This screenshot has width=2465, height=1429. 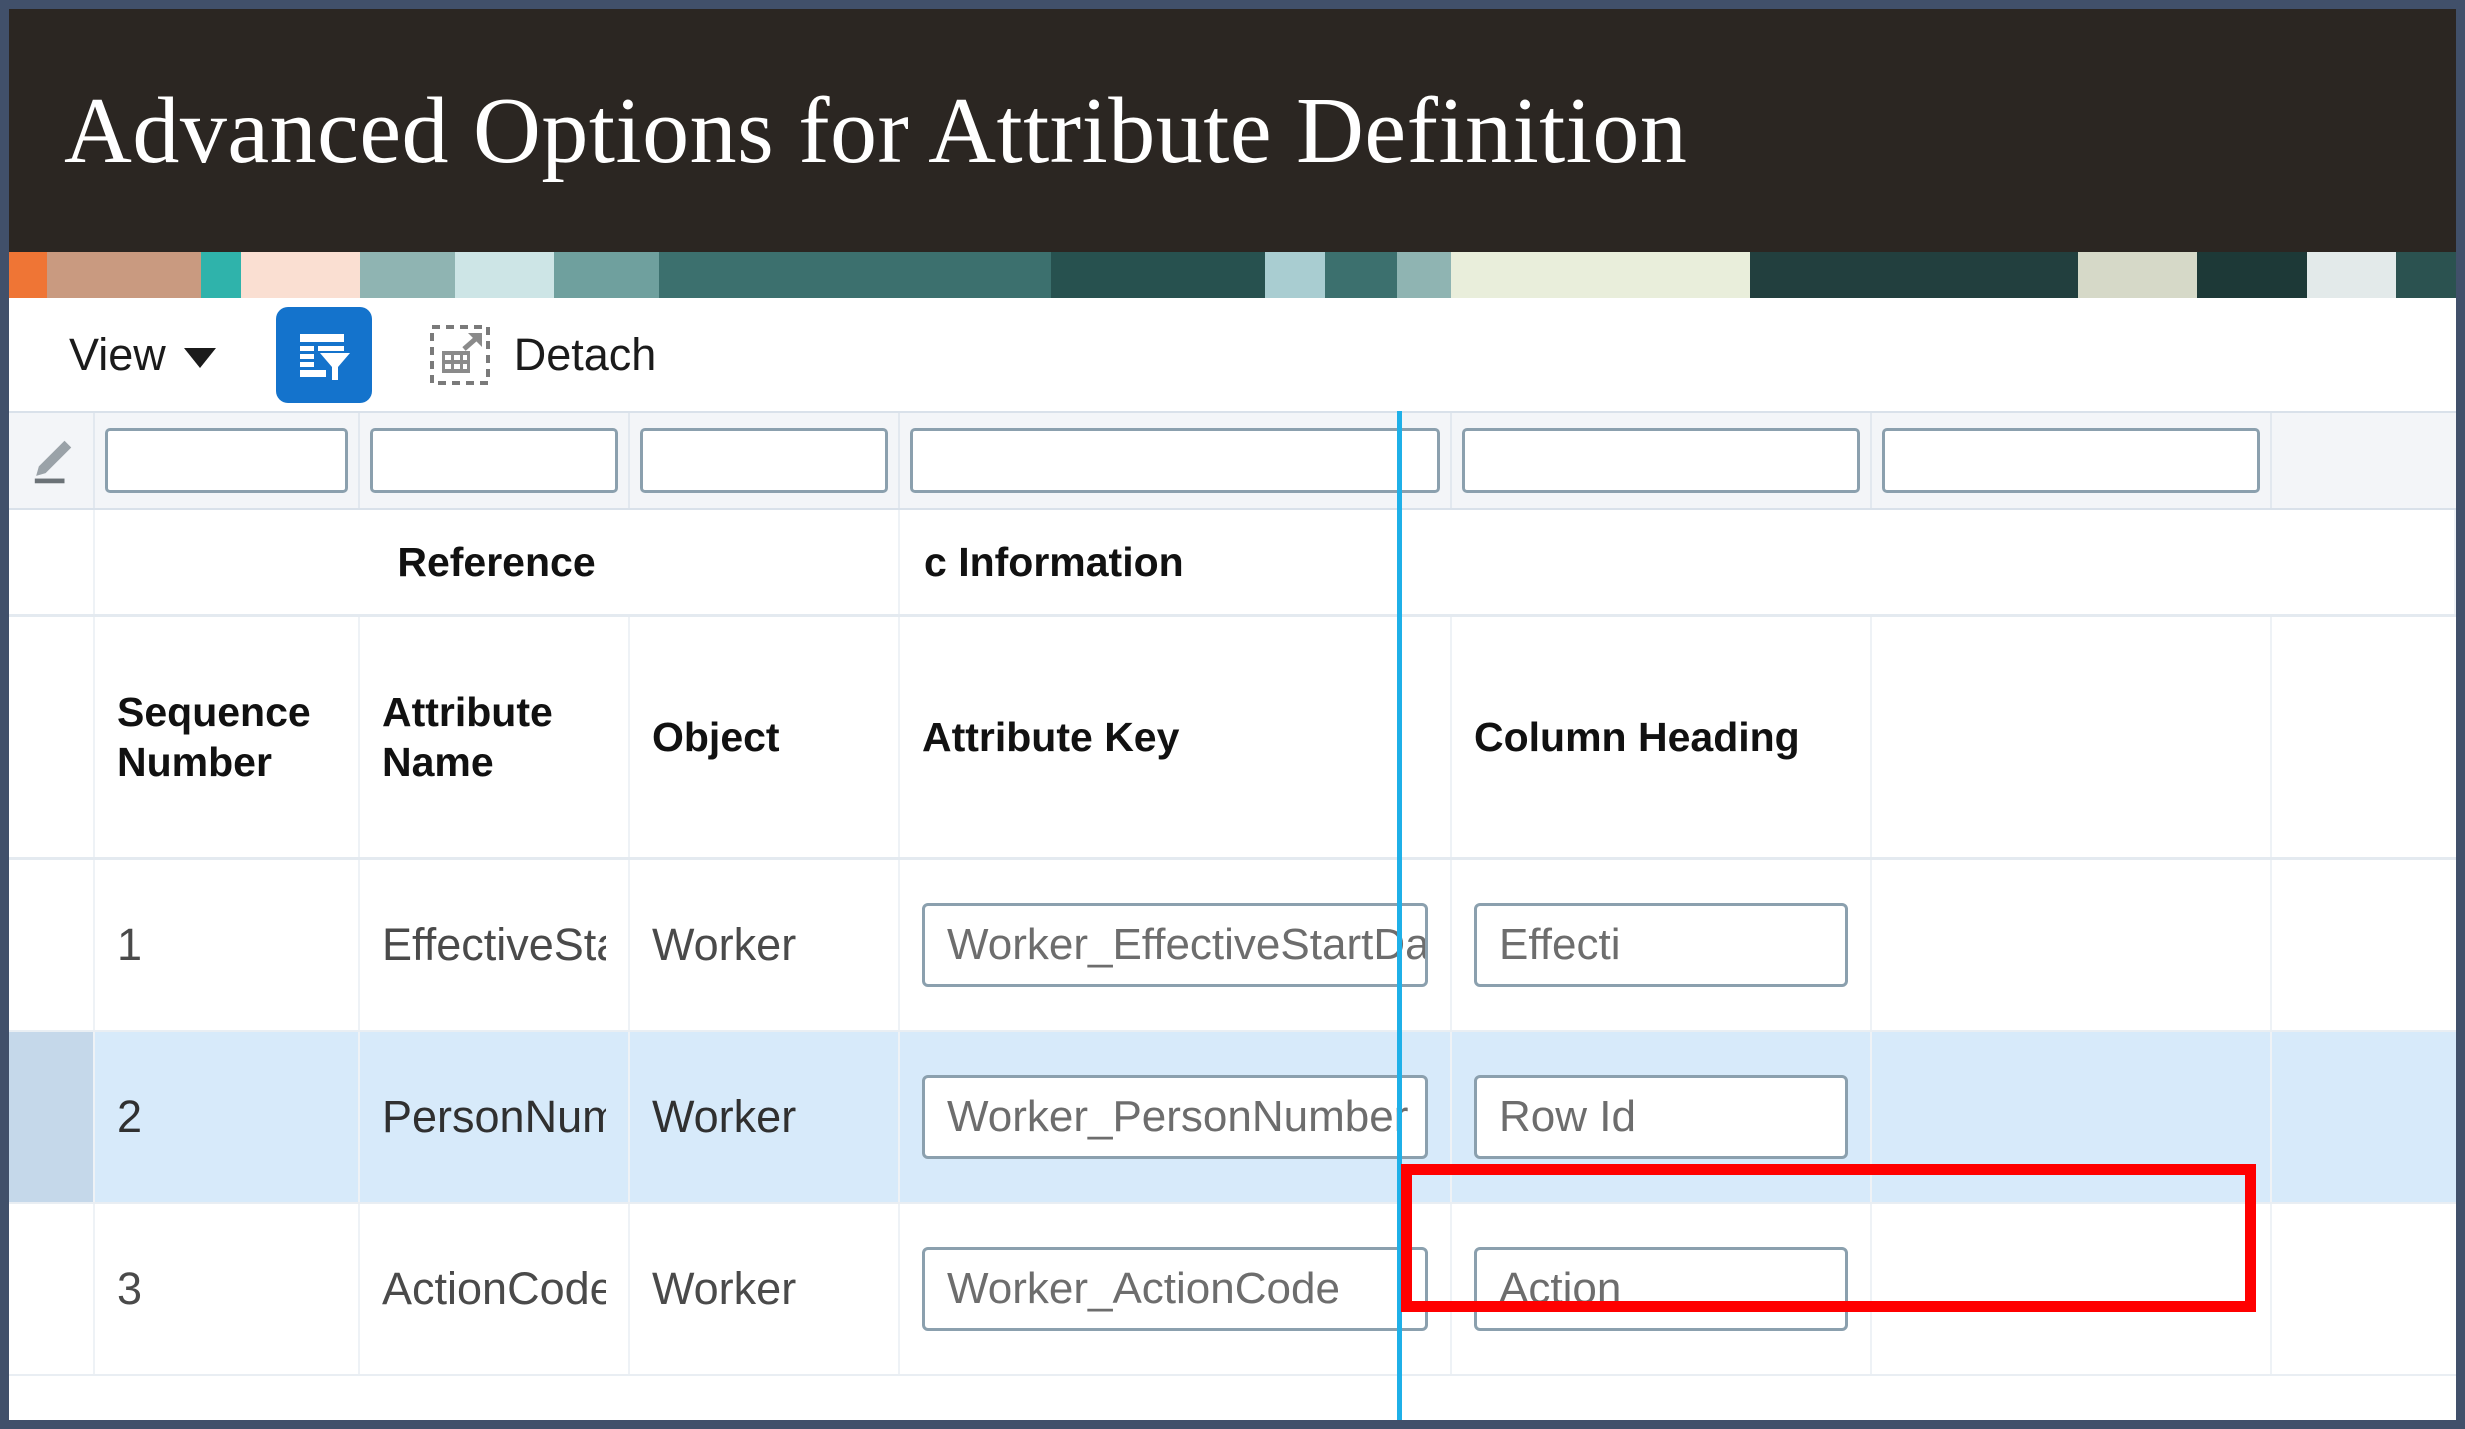 What do you see at coordinates (227, 1289) in the screenshot?
I see `cell-sequence-number: 3` at bounding box center [227, 1289].